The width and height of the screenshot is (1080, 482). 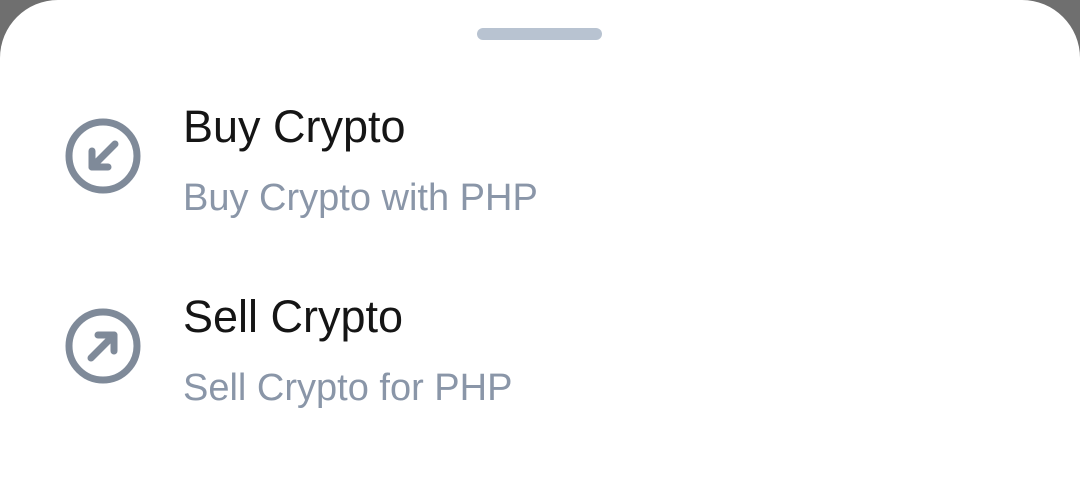 I want to click on sell-crypto-title: Sell Crypto, so click(x=293, y=316).